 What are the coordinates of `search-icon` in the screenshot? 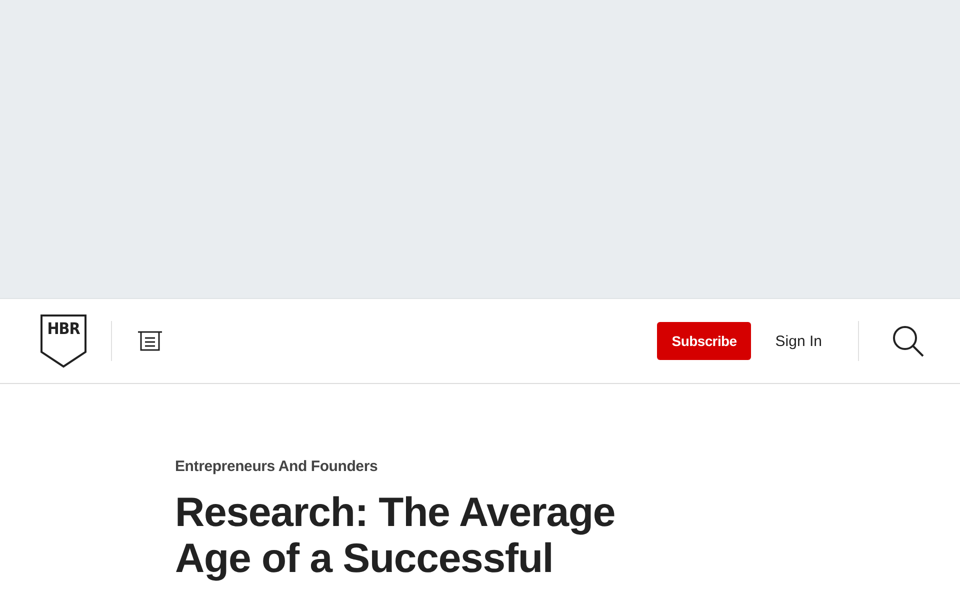 It's located at (908, 341).